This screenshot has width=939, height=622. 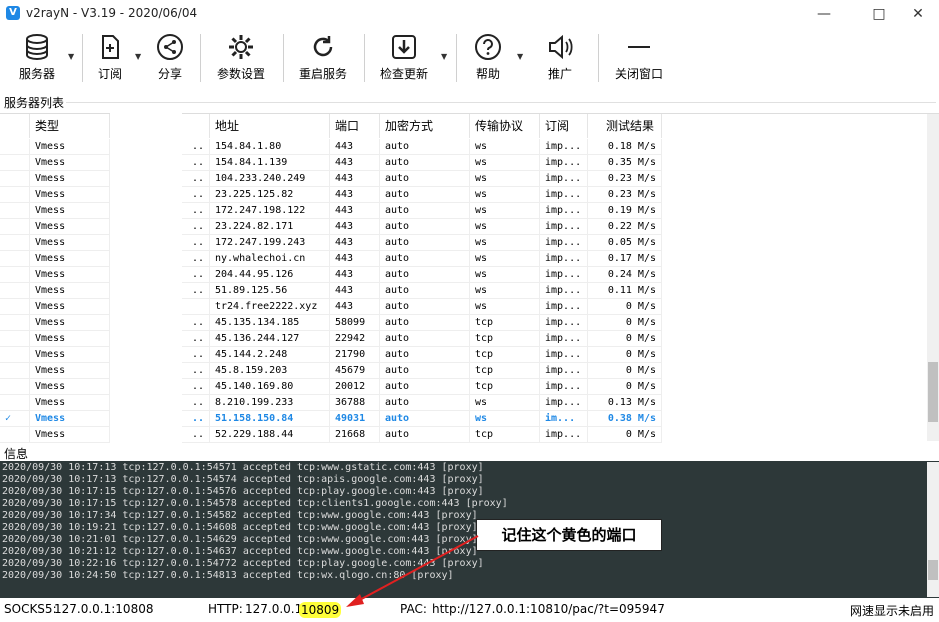 What do you see at coordinates (241, 58) in the screenshot?
I see `settings-button: 参数设置` at bounding box center [241, 58].